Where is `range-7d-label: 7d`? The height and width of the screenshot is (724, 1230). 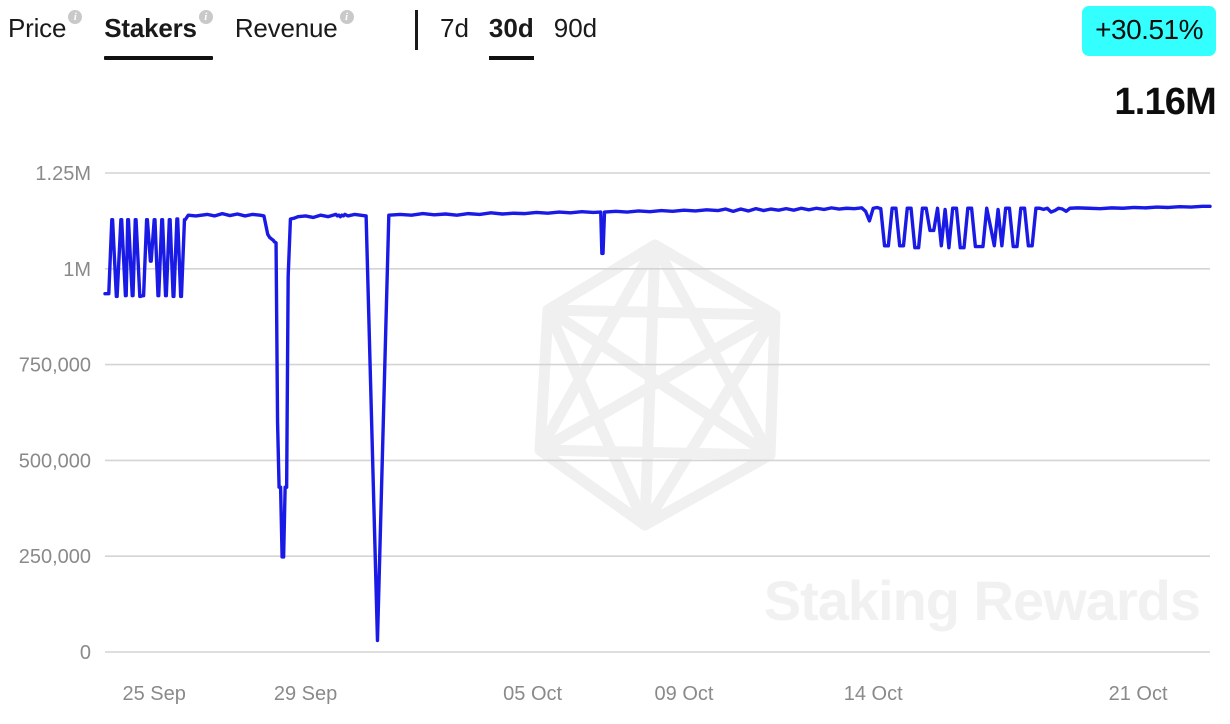
range-7d-label: 7d is located at coordinates (454, 28).